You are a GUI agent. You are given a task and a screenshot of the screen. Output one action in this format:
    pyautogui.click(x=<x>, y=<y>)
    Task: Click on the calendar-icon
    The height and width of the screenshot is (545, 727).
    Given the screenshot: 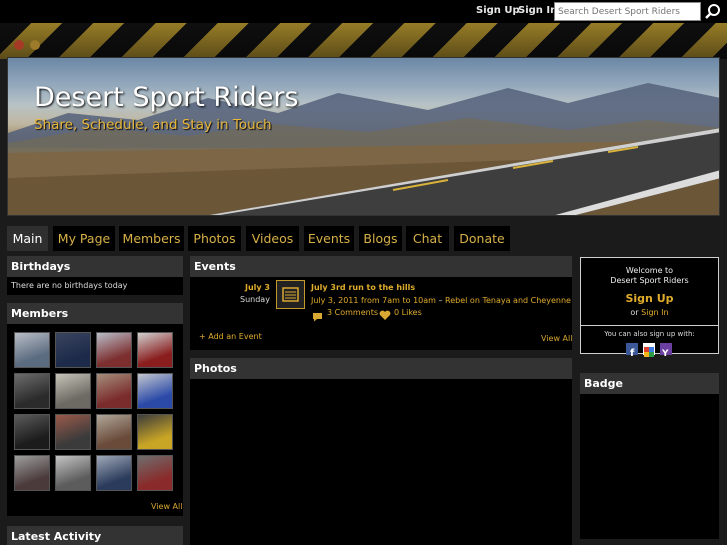 What is the action you would take?
    pyautogui.click(x=290, y=294)
    